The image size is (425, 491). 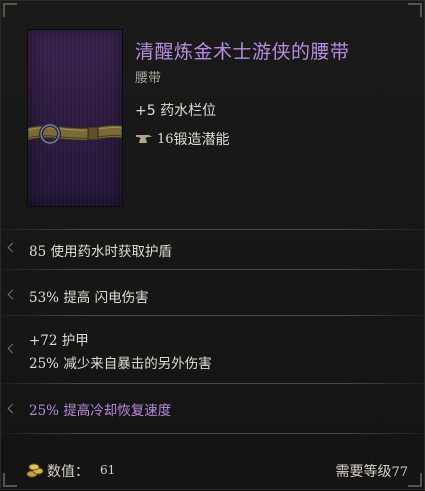 I want to click on item-value: 61, so click(x=108, y=470).